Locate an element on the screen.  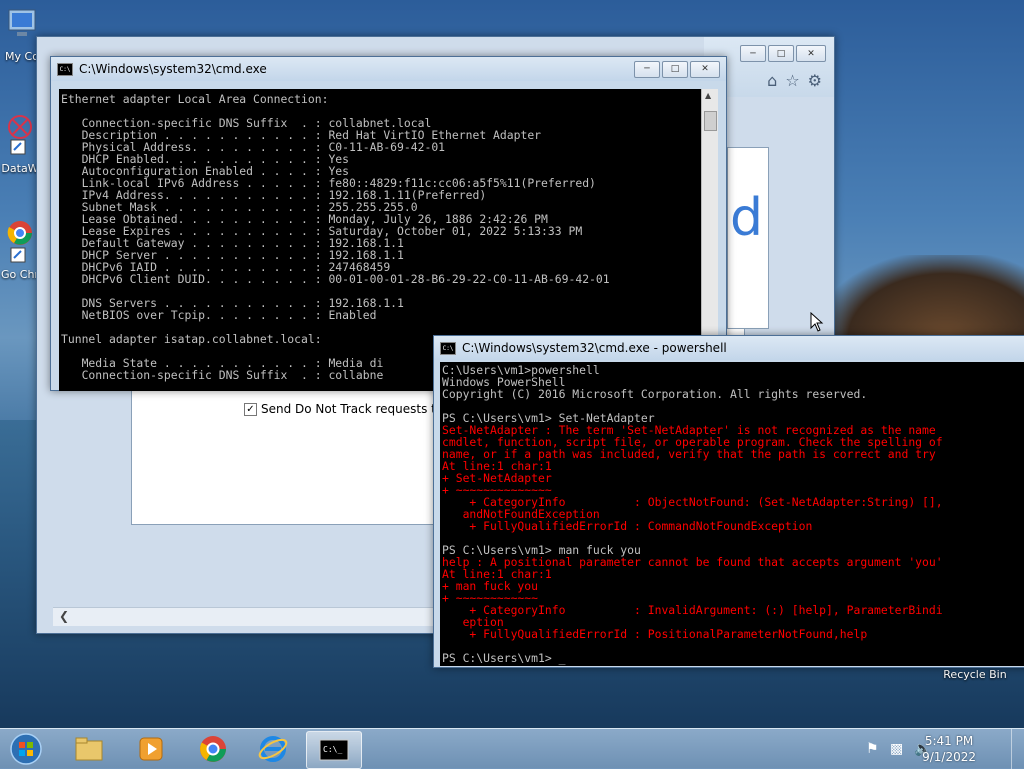
svg-text: C:\_ is located at coordinates (332, 749).